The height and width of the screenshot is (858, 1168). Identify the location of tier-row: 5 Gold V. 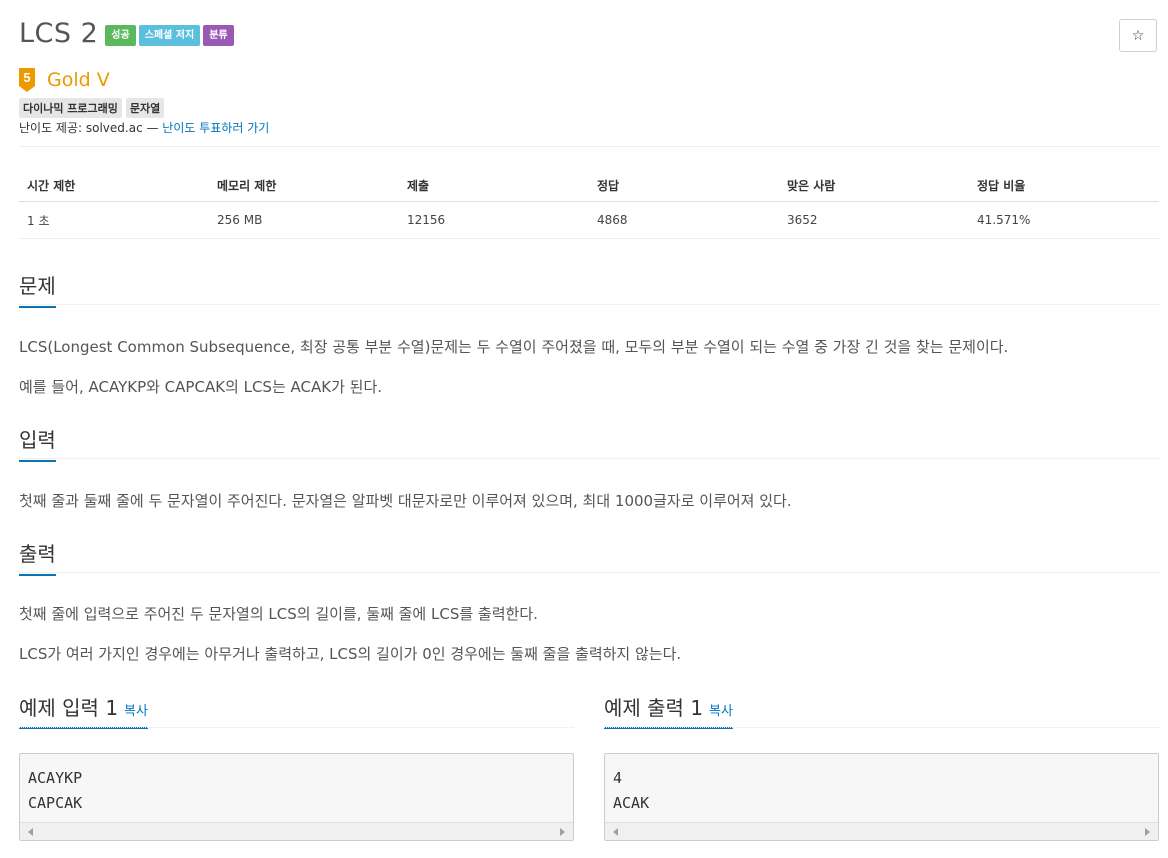
(64, 80).